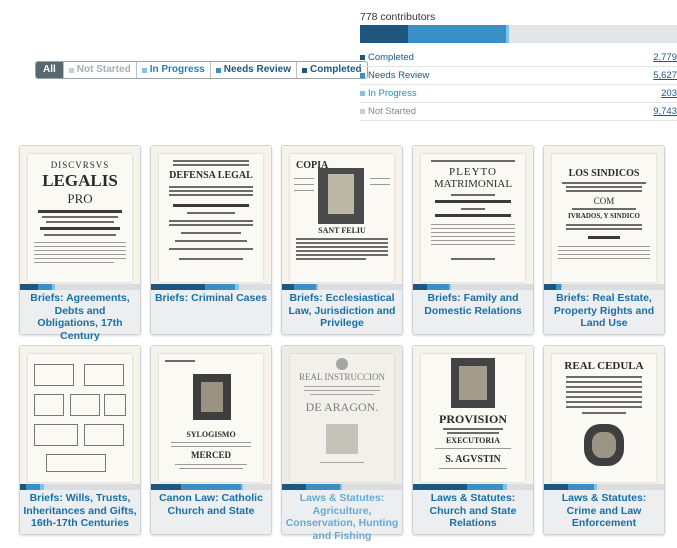 This screenshot has width=677, height=548. I want to click on project-title-link: Canon Law: Catholic Church and State, so click(211, 504).